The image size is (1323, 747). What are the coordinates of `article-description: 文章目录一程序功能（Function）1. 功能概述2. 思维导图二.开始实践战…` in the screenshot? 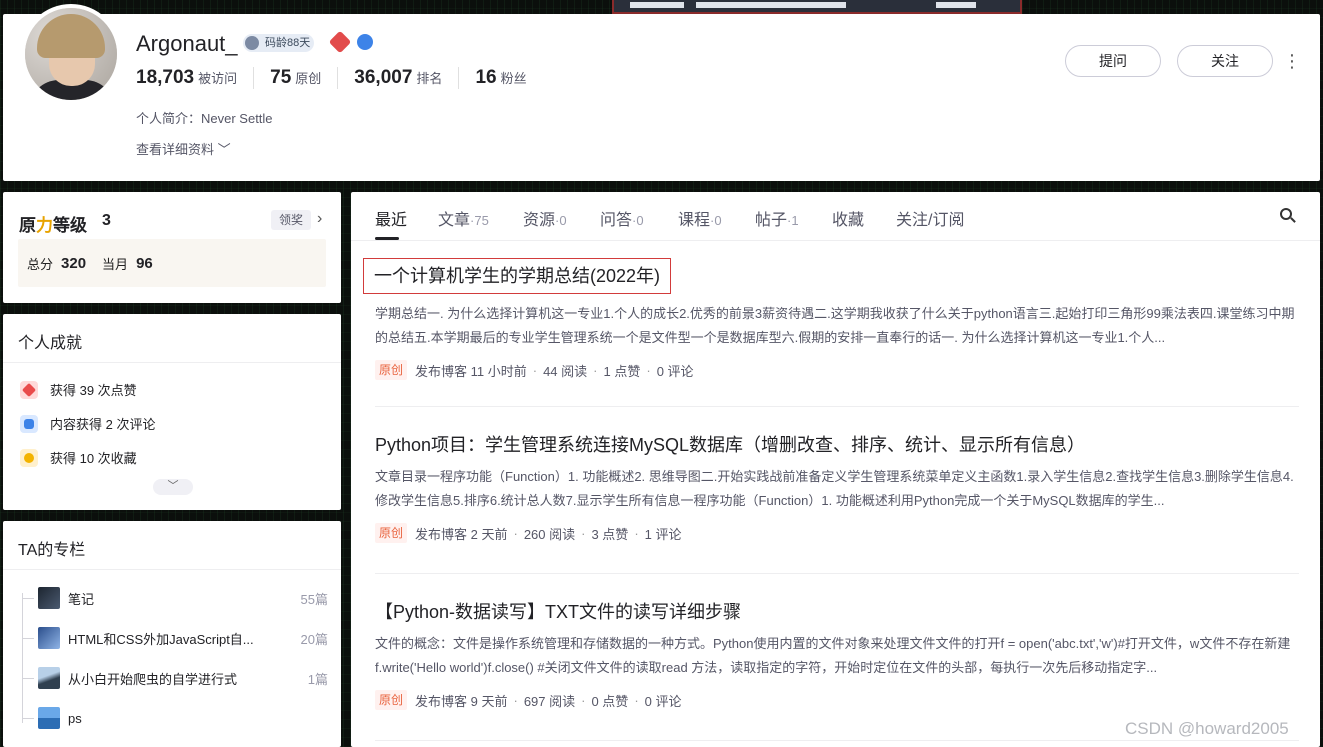 It's located at (834, 488).